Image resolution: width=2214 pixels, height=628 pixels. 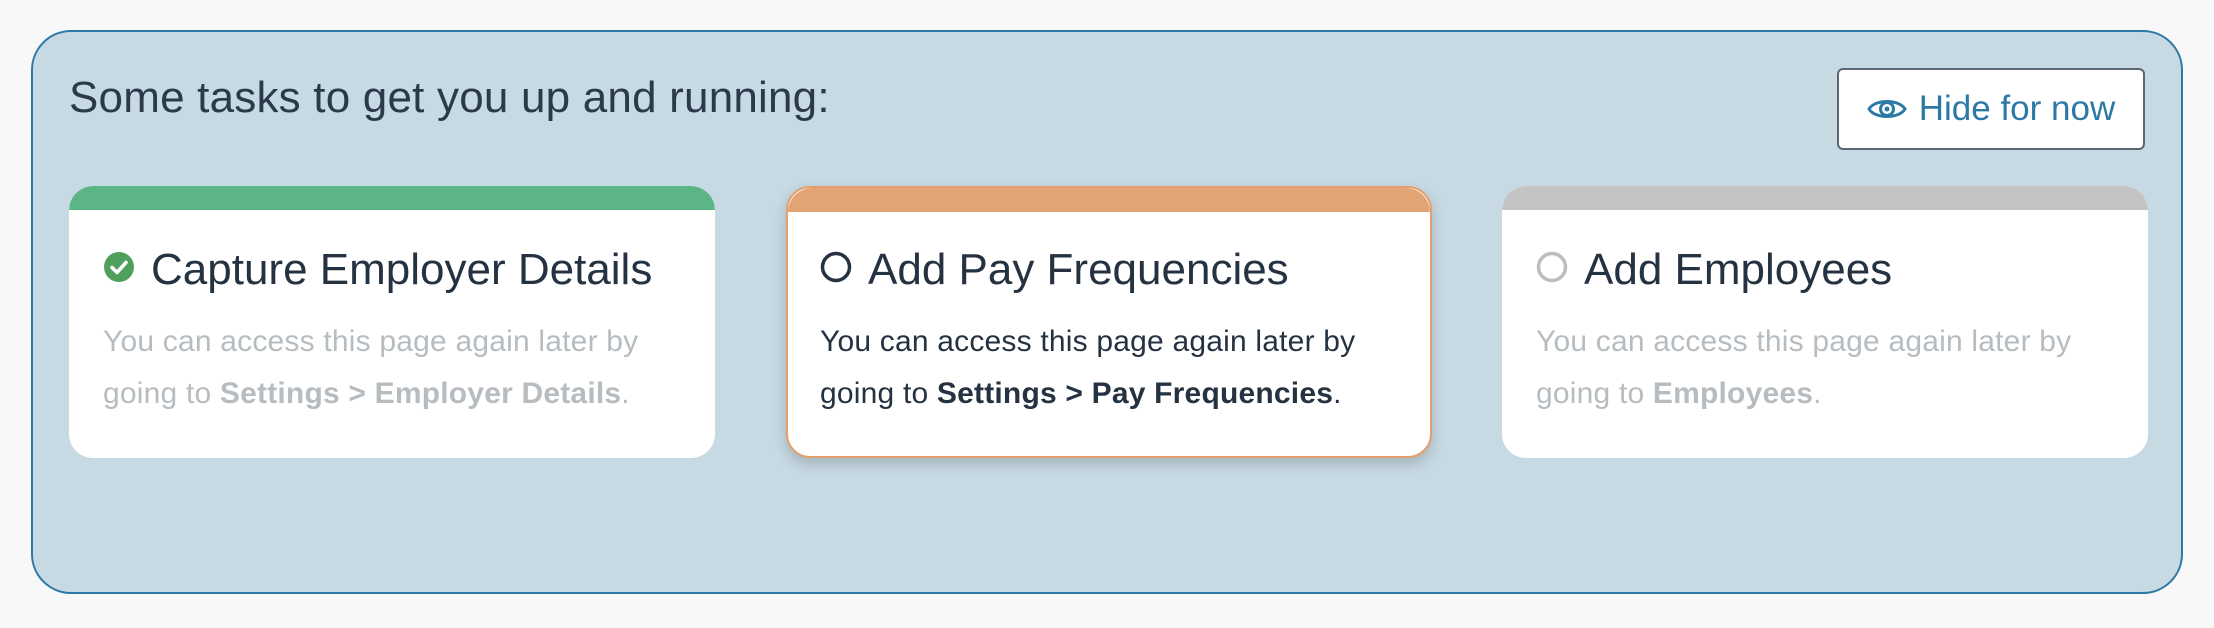 I want to click on task-title: Add Pay Frequencies, so click(x=1078, y=269).